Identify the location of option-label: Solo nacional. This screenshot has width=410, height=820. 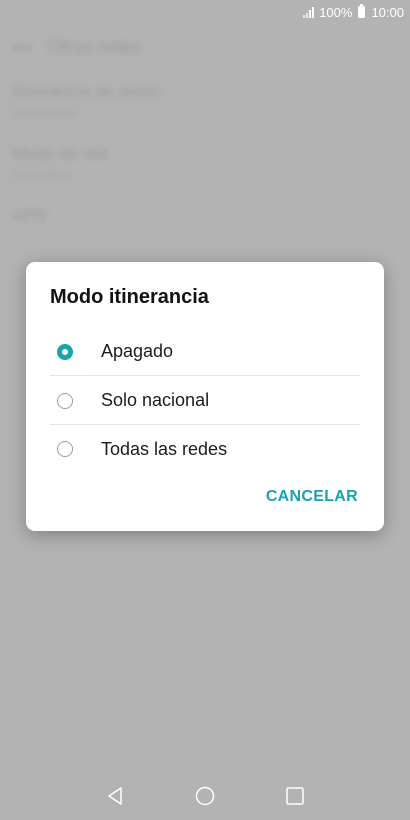
(155, 400).